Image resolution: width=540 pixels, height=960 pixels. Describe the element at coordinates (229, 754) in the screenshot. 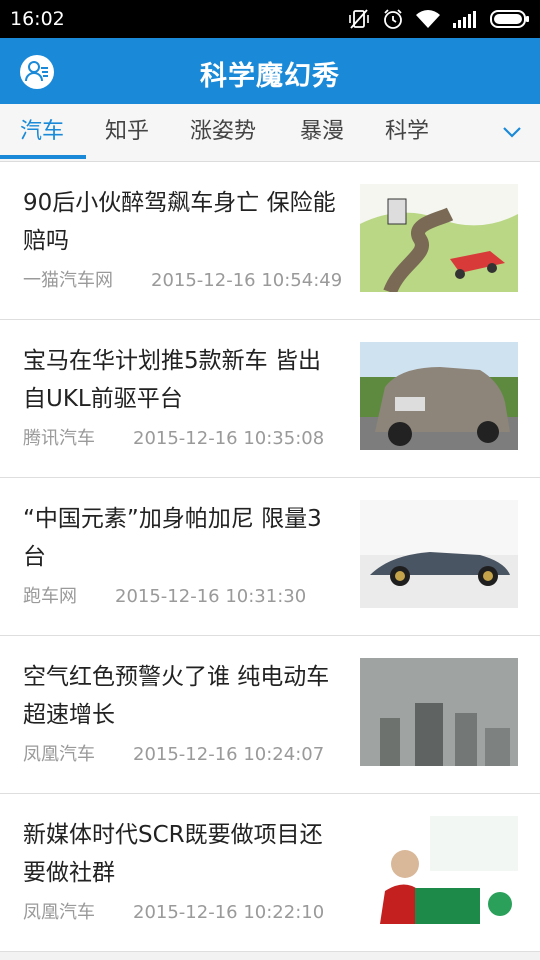

I see `article-time: 2015-12-16 10:24:07` at that location.